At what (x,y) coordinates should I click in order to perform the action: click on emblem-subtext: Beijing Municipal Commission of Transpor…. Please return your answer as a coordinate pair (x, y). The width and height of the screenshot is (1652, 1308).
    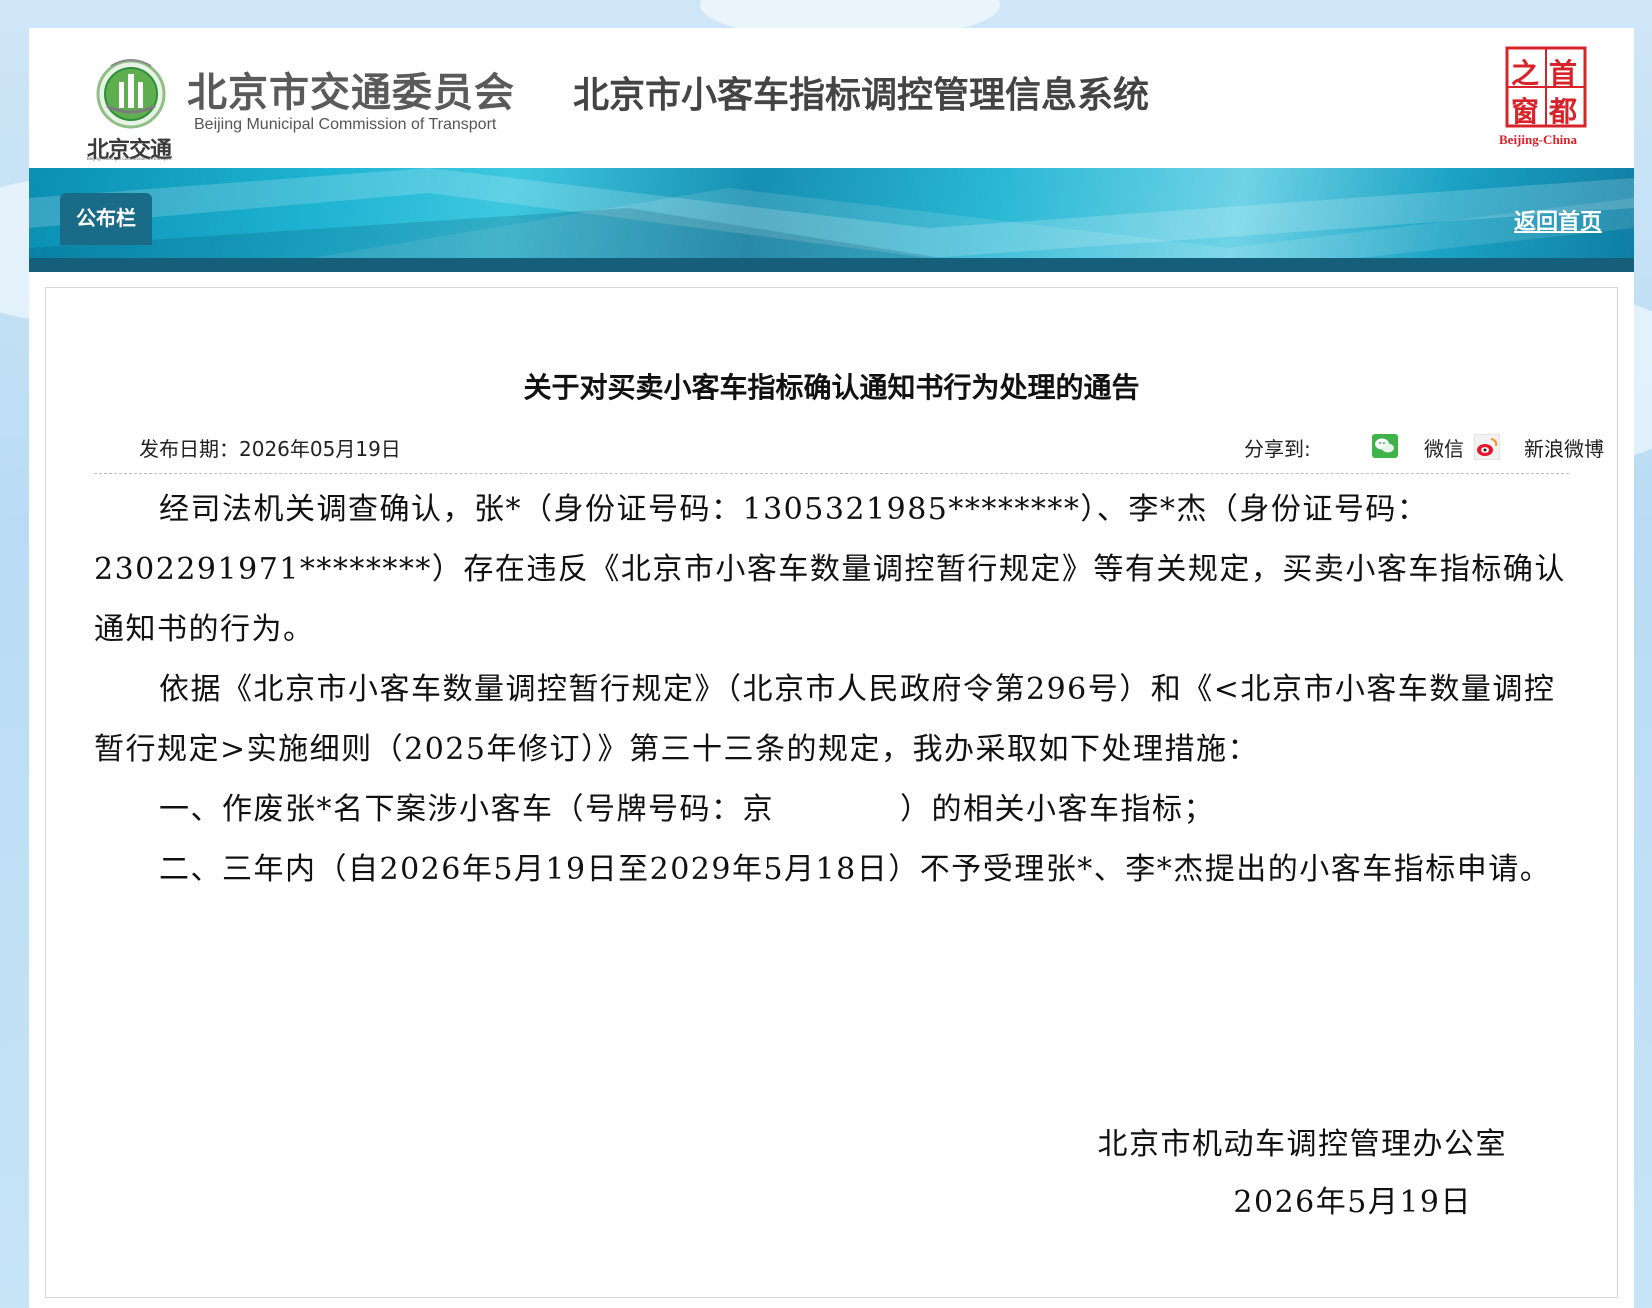
    Looking at the image, I should click on (129, 158).